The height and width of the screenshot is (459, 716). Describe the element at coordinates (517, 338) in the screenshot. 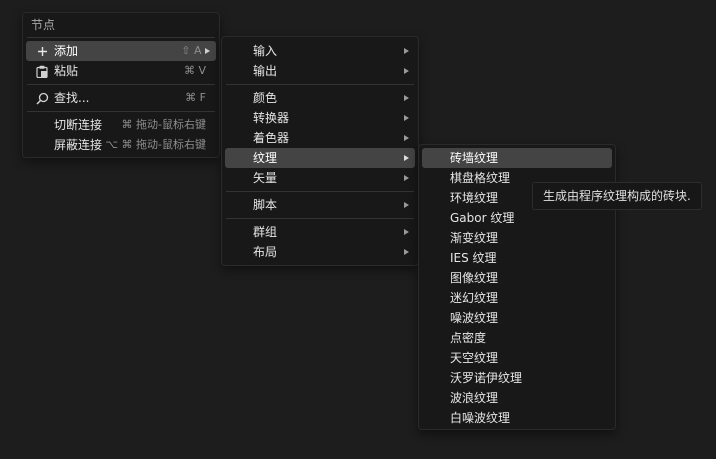

I see `menu-item-point-density: 点密度` at that location.